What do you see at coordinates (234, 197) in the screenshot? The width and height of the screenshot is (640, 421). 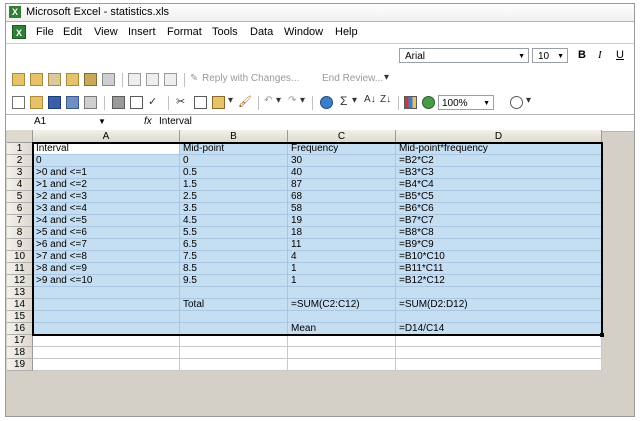 I see `cell-b5: 2.5` at bounding box center [234, 197].